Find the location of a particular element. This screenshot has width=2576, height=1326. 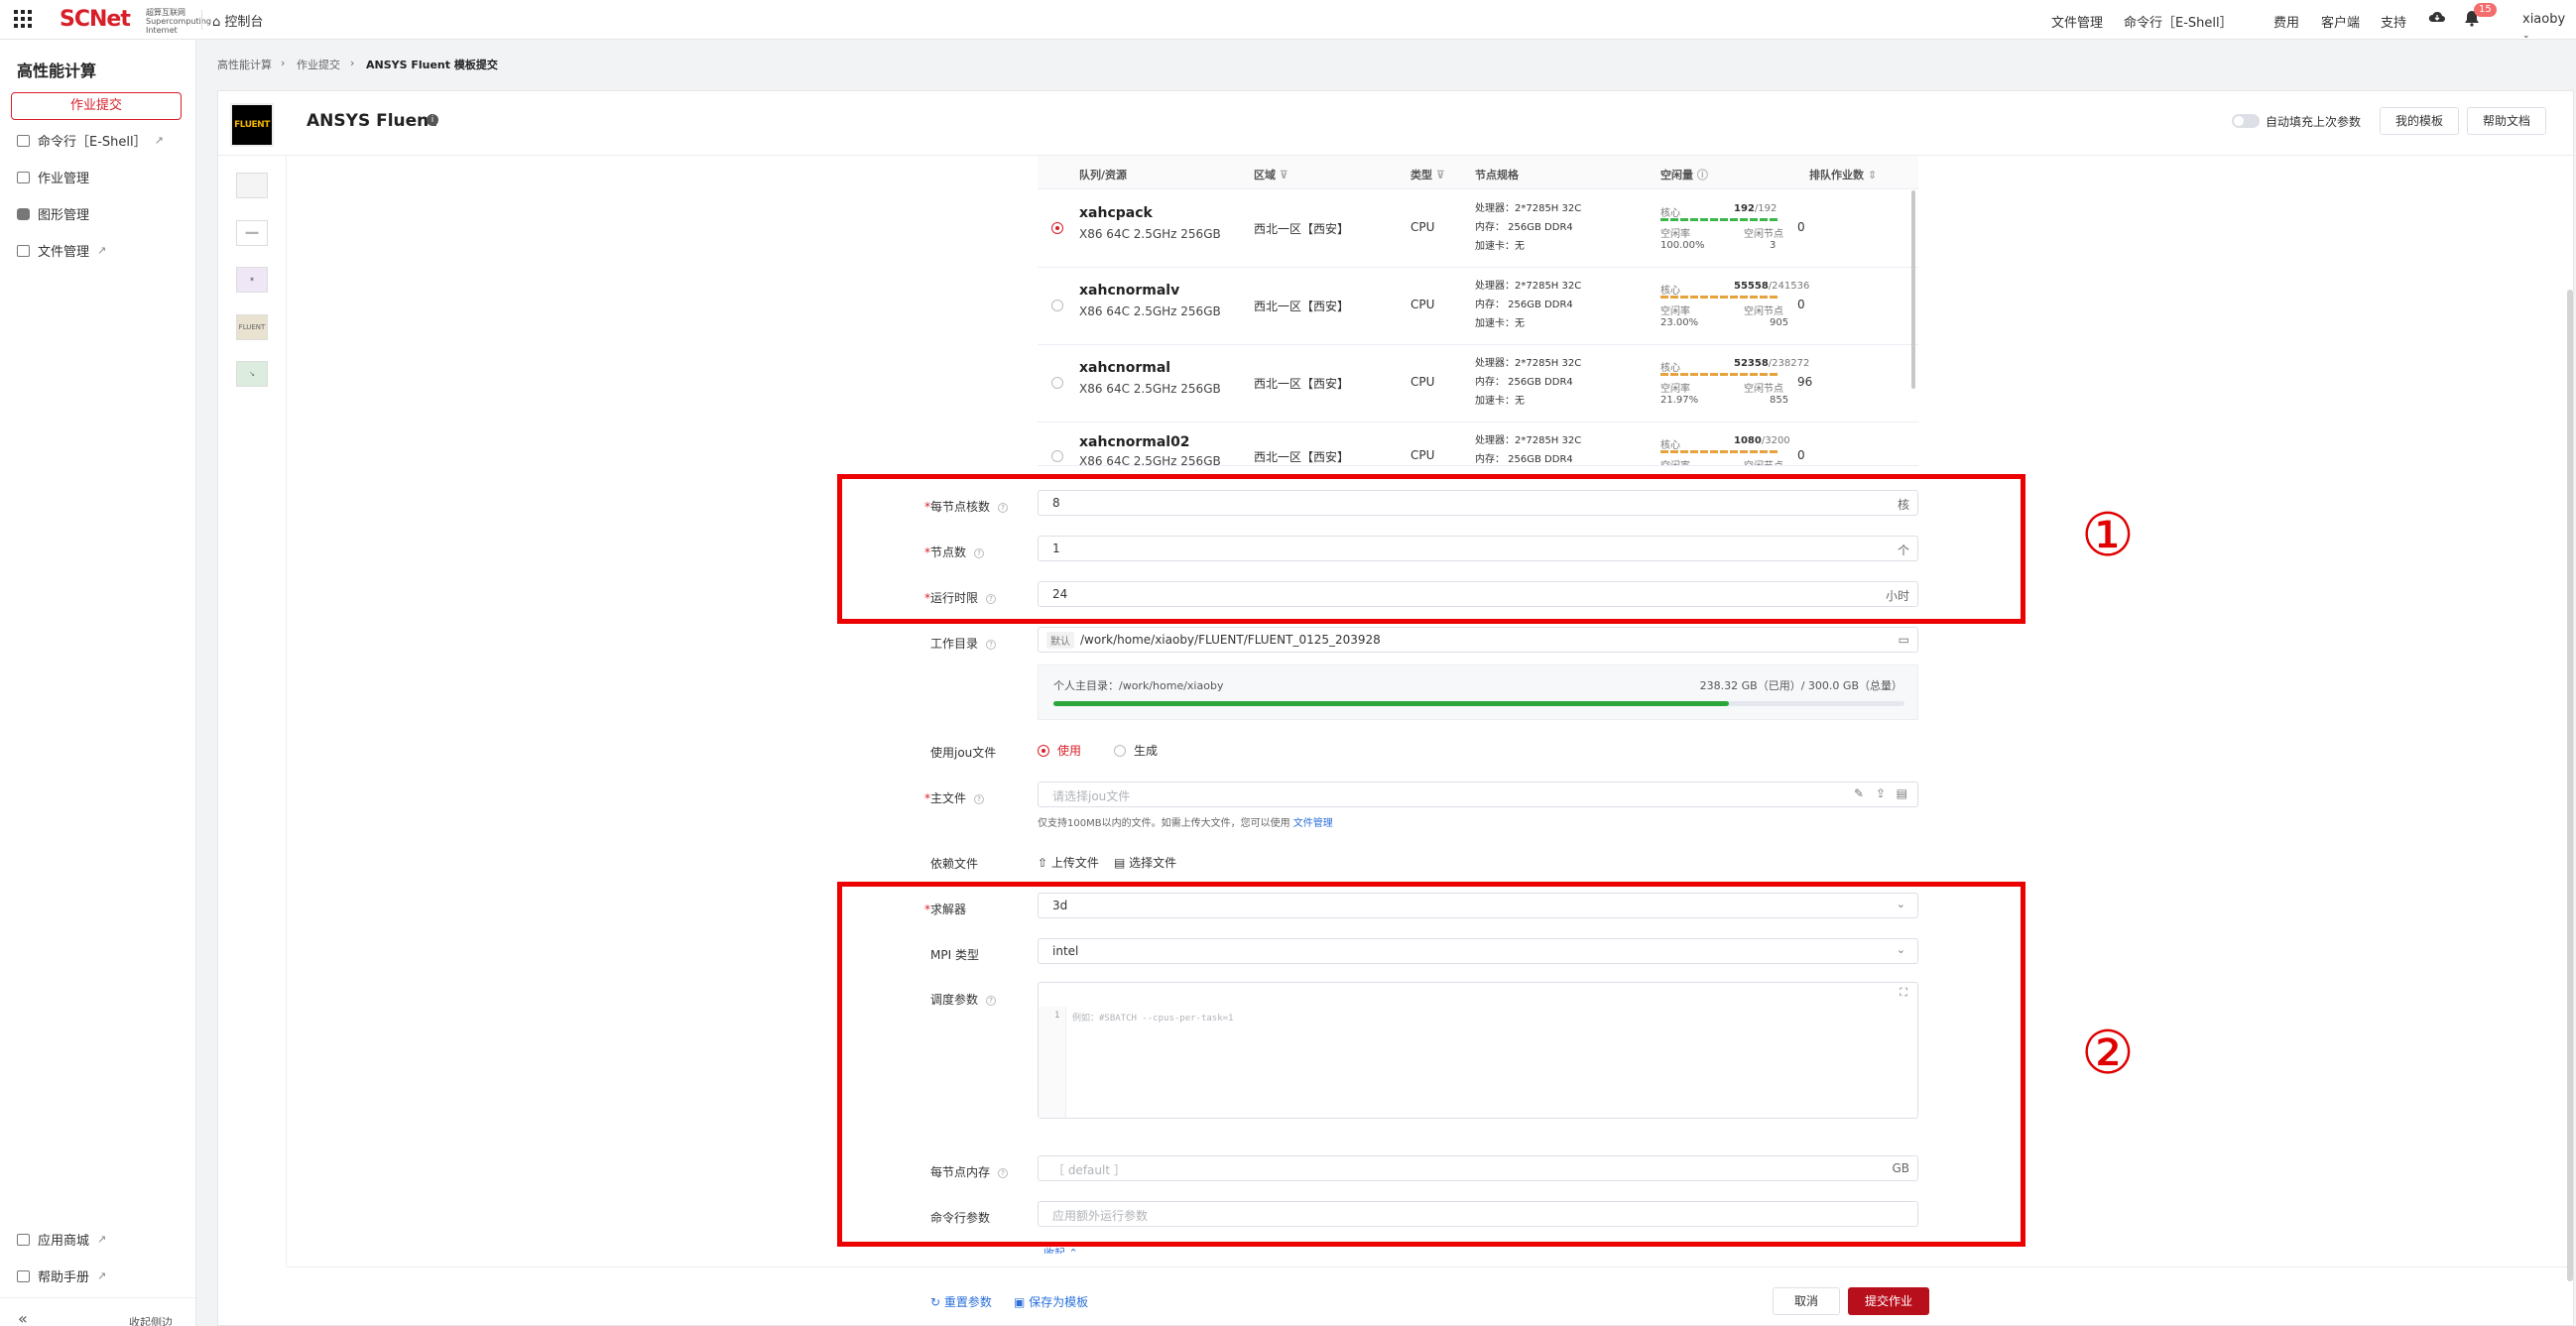

col-header-type: 类型 ⊽ is located at coordinates (1428, 174).